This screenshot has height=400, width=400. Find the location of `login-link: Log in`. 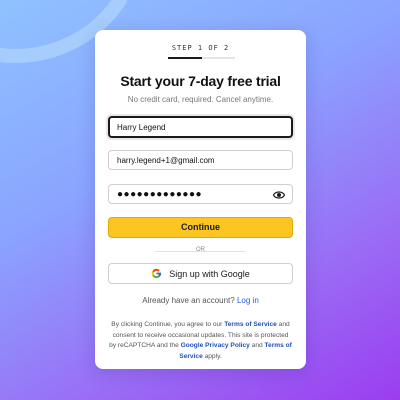

login-link: Log in is located at coordinates (248, 300).